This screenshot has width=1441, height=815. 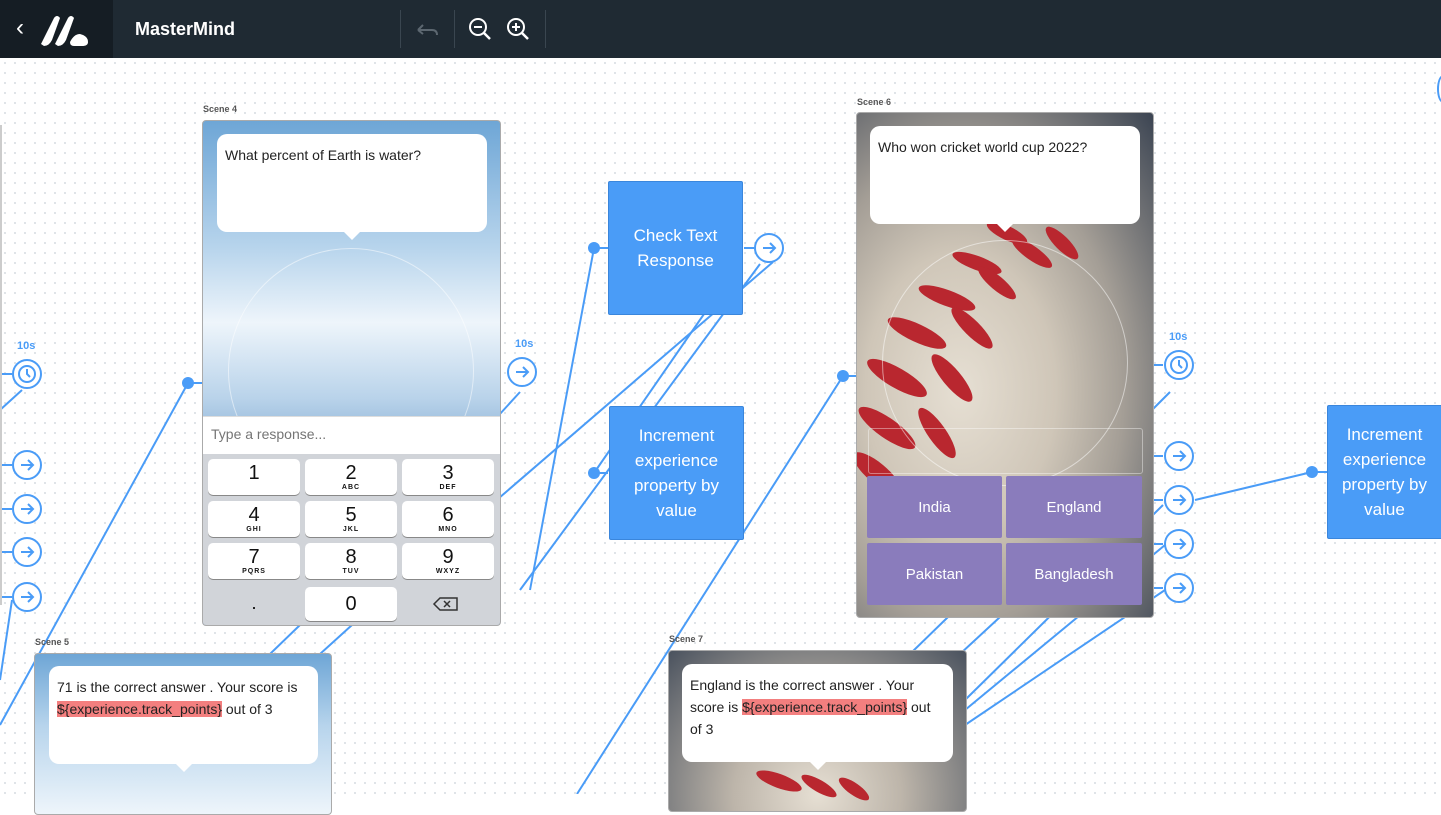 I want to click on answer-input-area, so click(x=1005, y=451).